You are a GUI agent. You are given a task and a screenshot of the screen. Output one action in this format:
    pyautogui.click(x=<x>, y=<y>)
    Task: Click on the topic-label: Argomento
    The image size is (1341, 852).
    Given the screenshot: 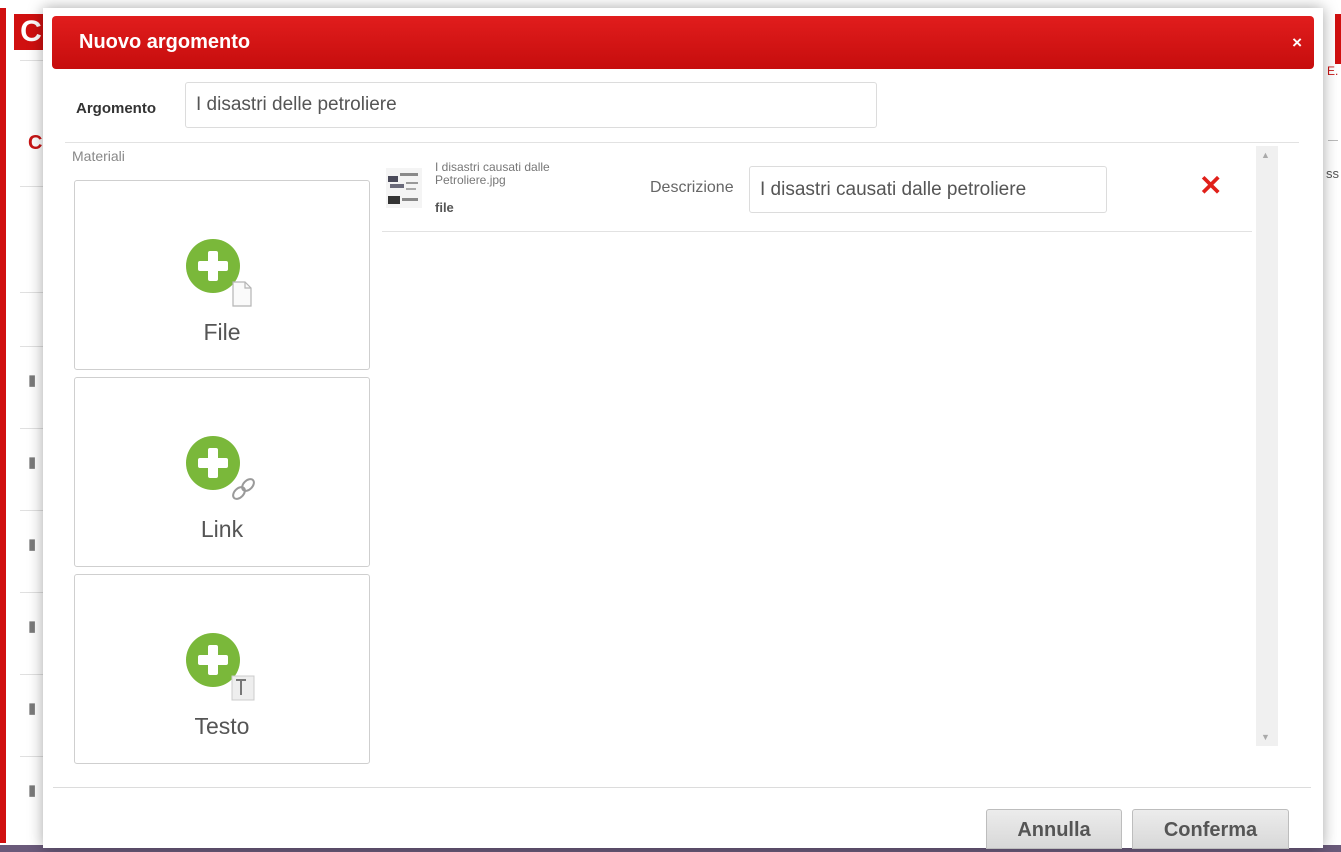 What is the action you would take?
    pyautogui.click(x=116, y=108)
    